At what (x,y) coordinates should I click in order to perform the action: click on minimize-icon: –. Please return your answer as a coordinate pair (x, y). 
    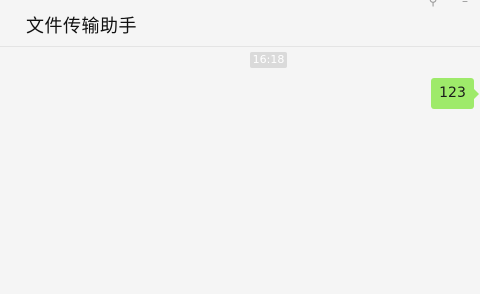
    Looking at the image, I should click on (465, 4).